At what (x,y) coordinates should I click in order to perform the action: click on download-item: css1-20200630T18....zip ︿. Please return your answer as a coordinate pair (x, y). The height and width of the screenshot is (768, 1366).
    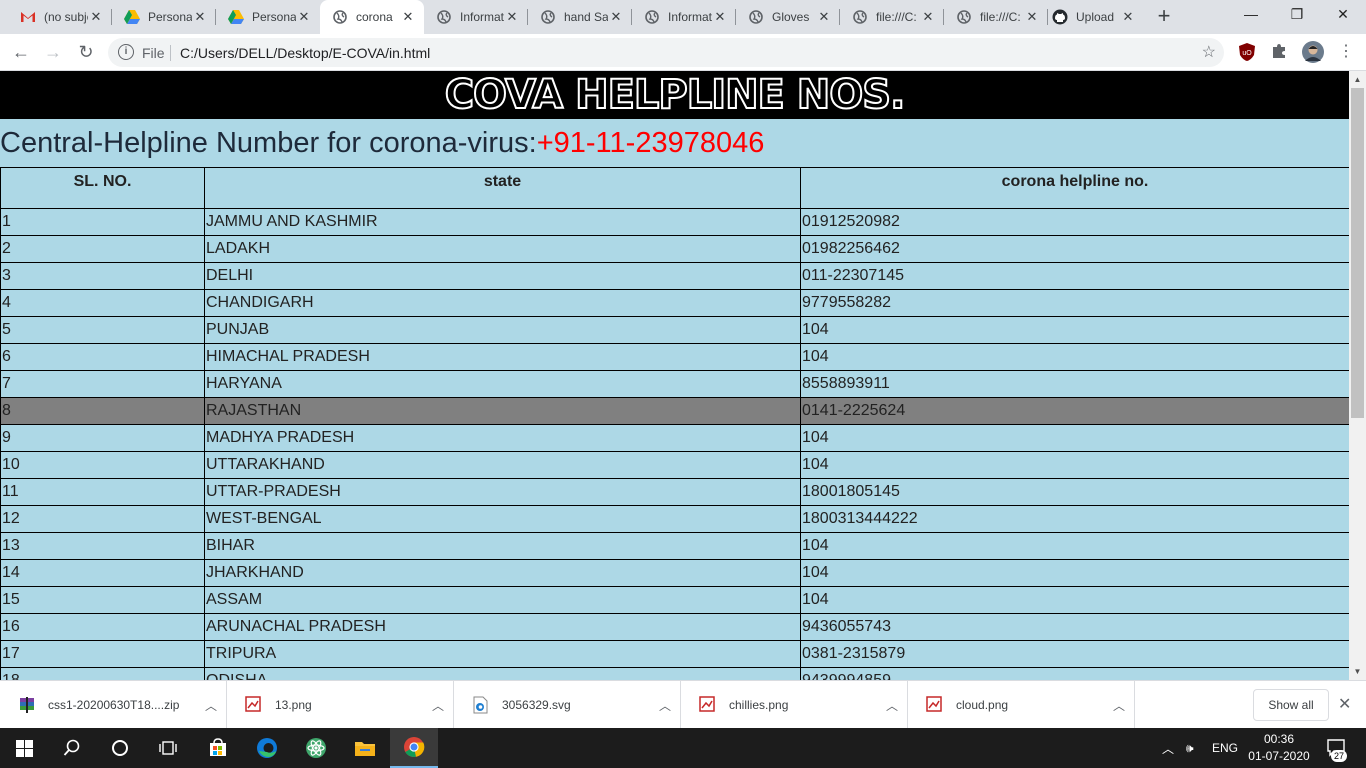
    Looking at the image, I should click on (113, 705).